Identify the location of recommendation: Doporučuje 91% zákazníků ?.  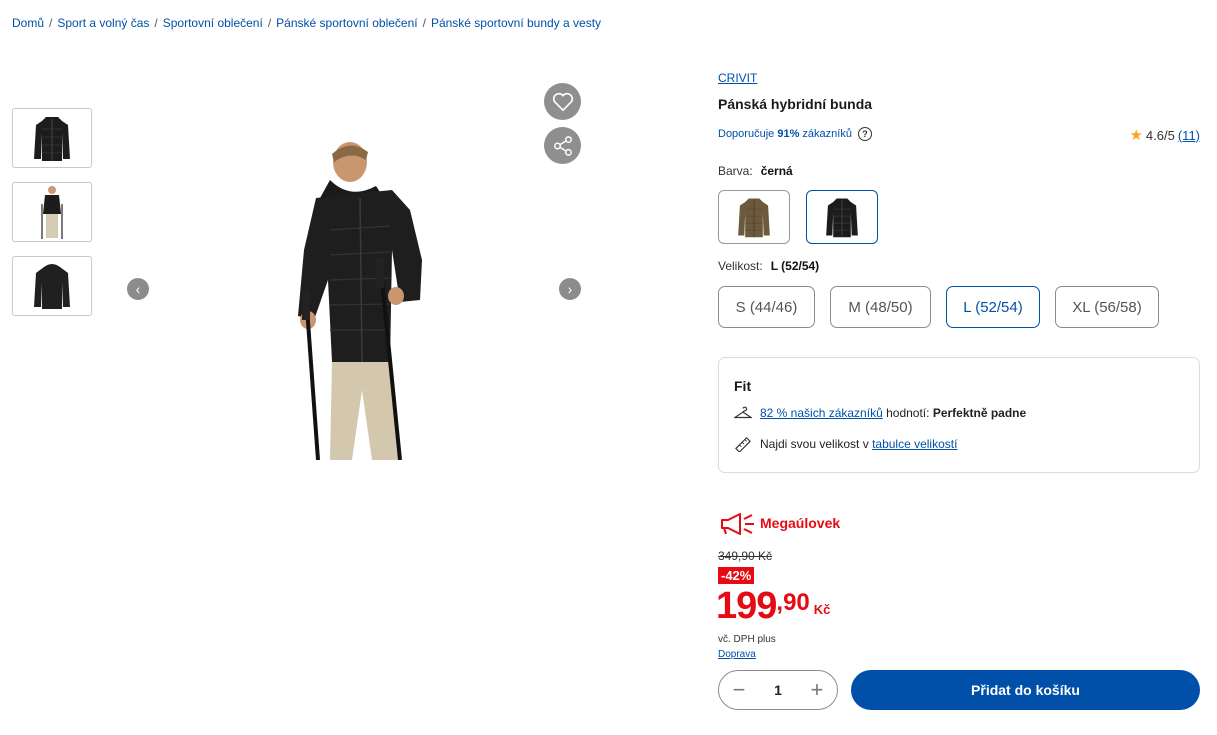
(795, 134).